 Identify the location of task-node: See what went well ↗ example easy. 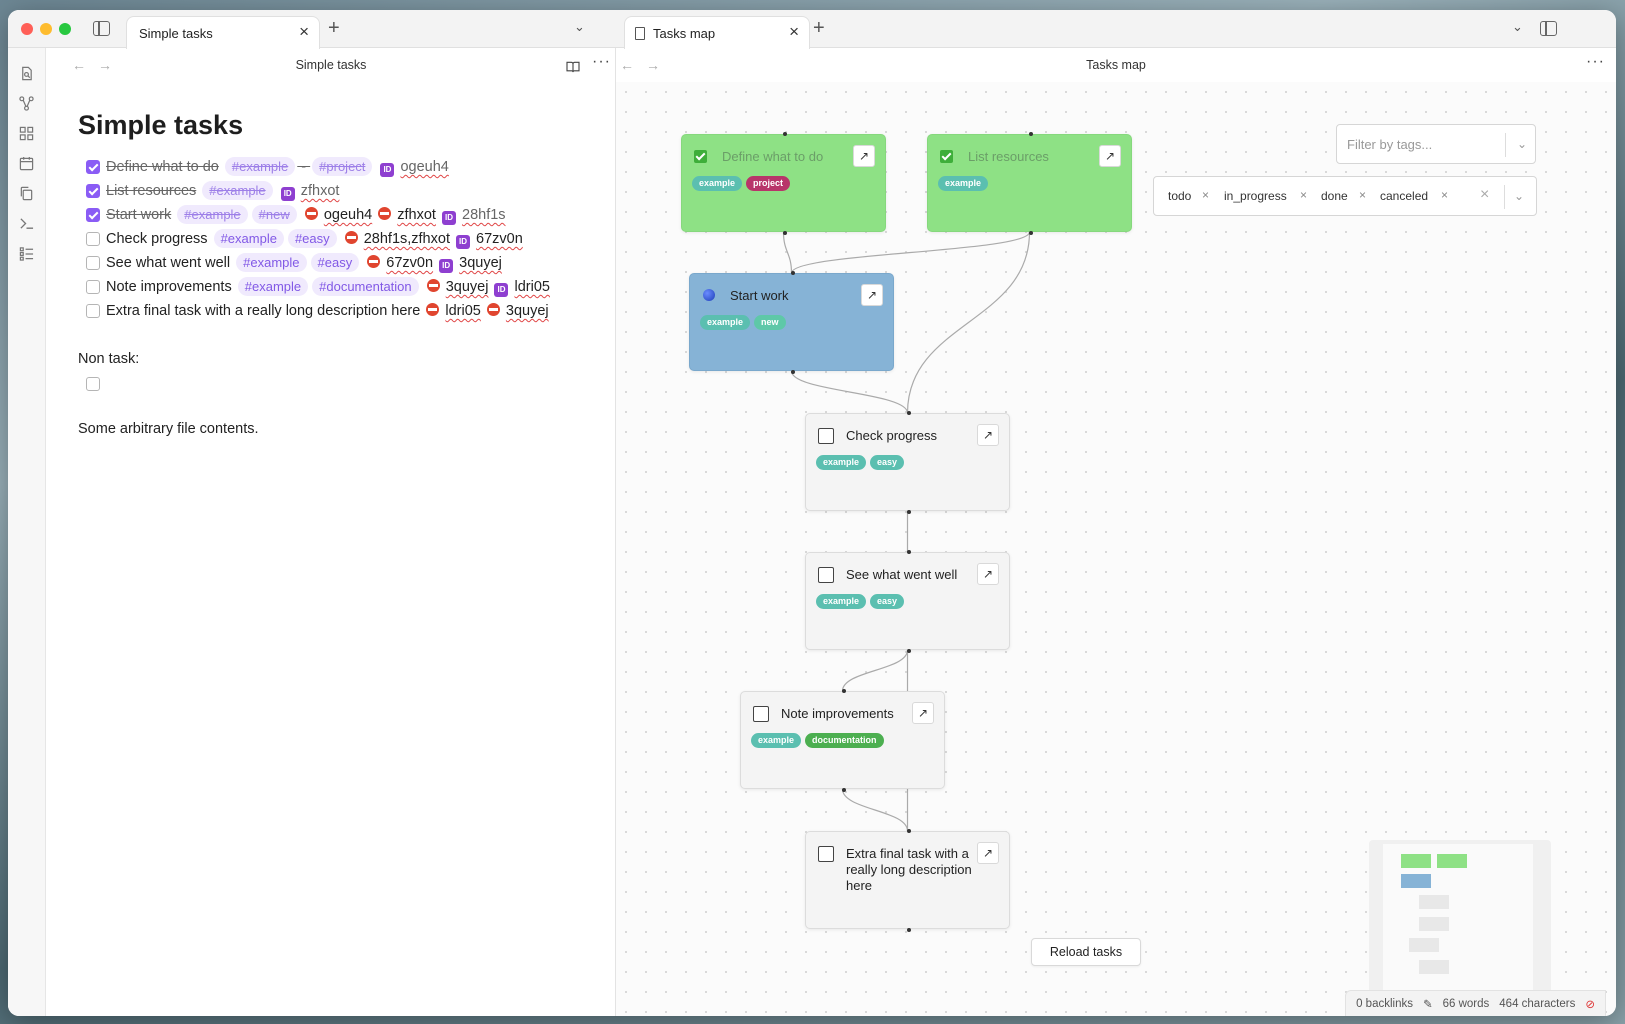
(907, 601).